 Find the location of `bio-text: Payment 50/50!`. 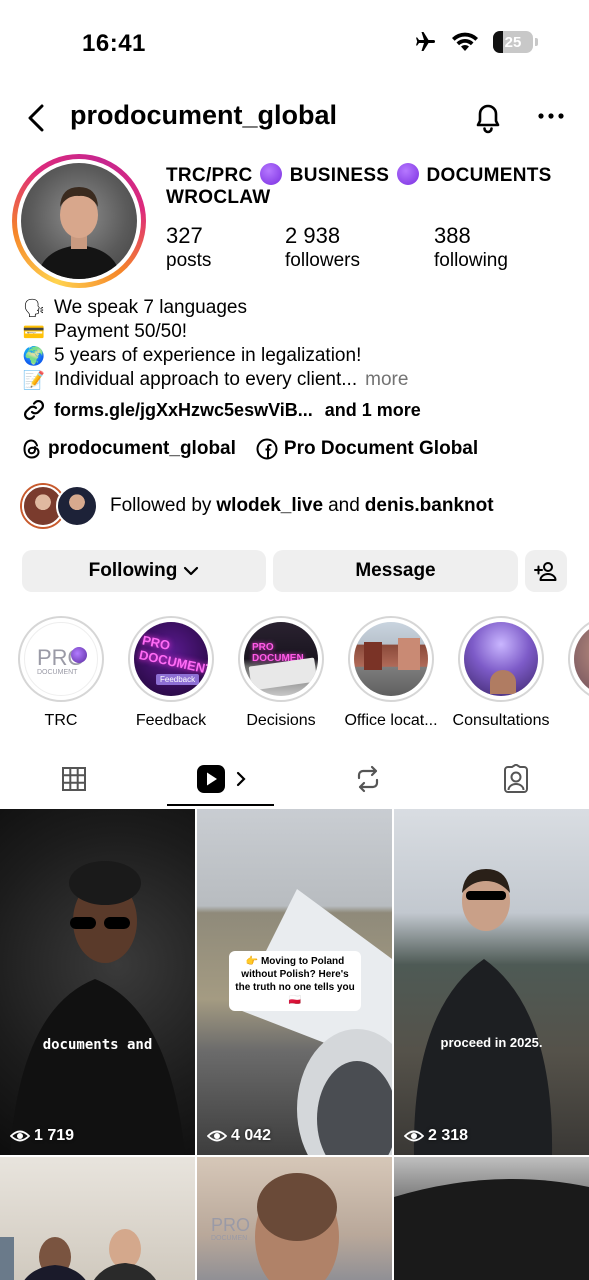

bio-text: Payment 50/50! is located at coordinates (121, 331).